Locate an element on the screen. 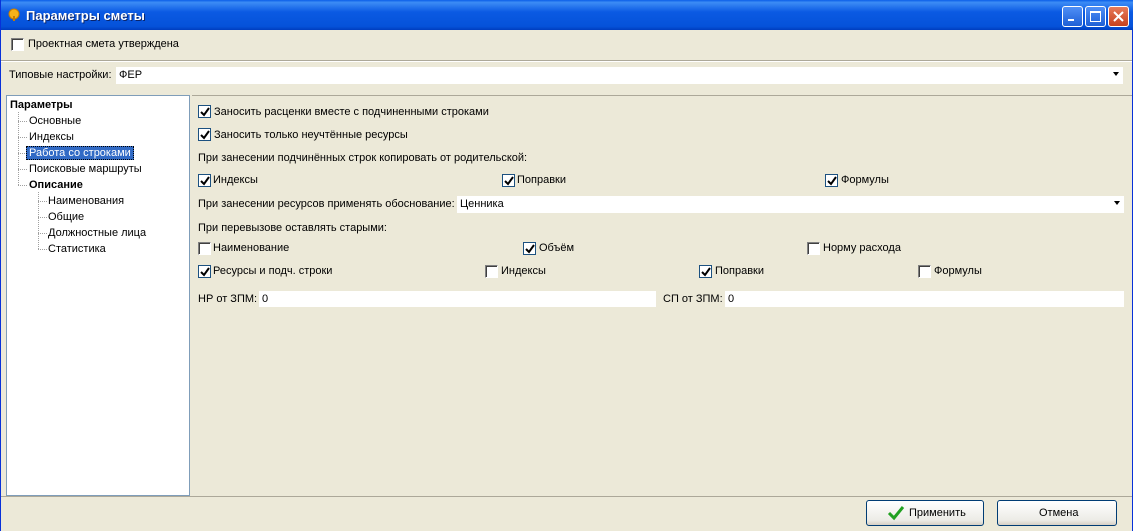  app-logo-icon is located at coordinates (14, 14).